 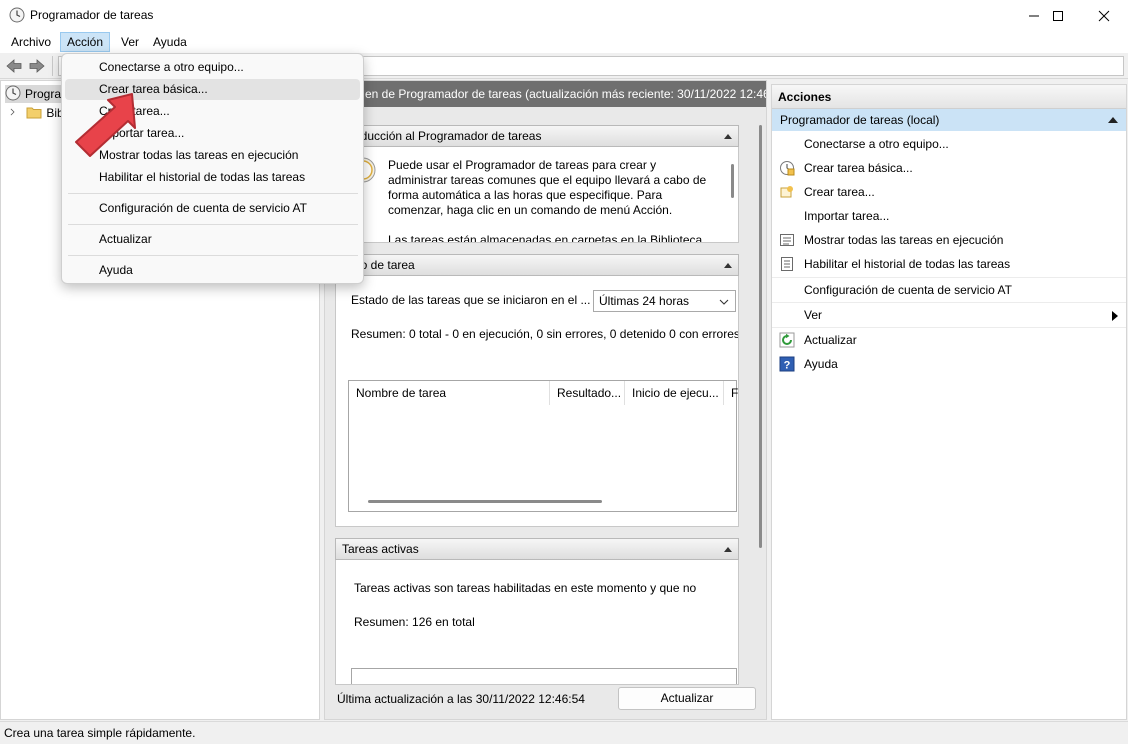 I want to click on back-arrow-icon, so click(x=14, y=66).